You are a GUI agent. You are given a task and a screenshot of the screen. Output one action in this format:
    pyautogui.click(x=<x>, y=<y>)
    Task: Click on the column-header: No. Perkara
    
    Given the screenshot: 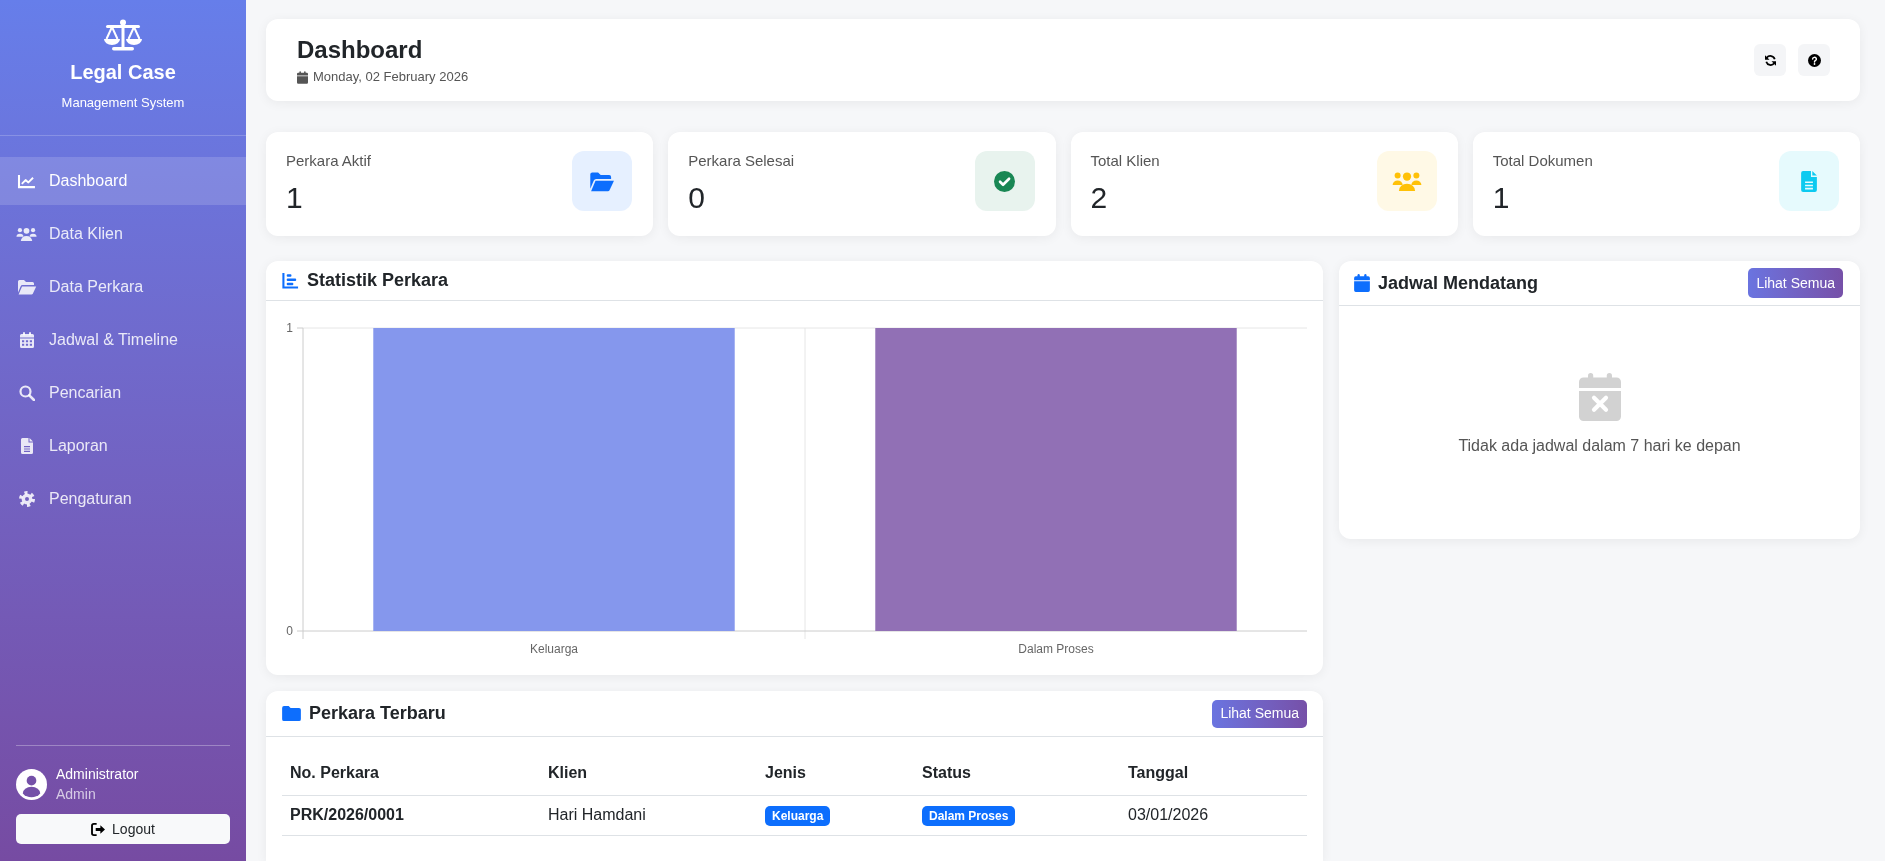 What is the action you would take?
    pyautogui.click(x=411, y=773)
    